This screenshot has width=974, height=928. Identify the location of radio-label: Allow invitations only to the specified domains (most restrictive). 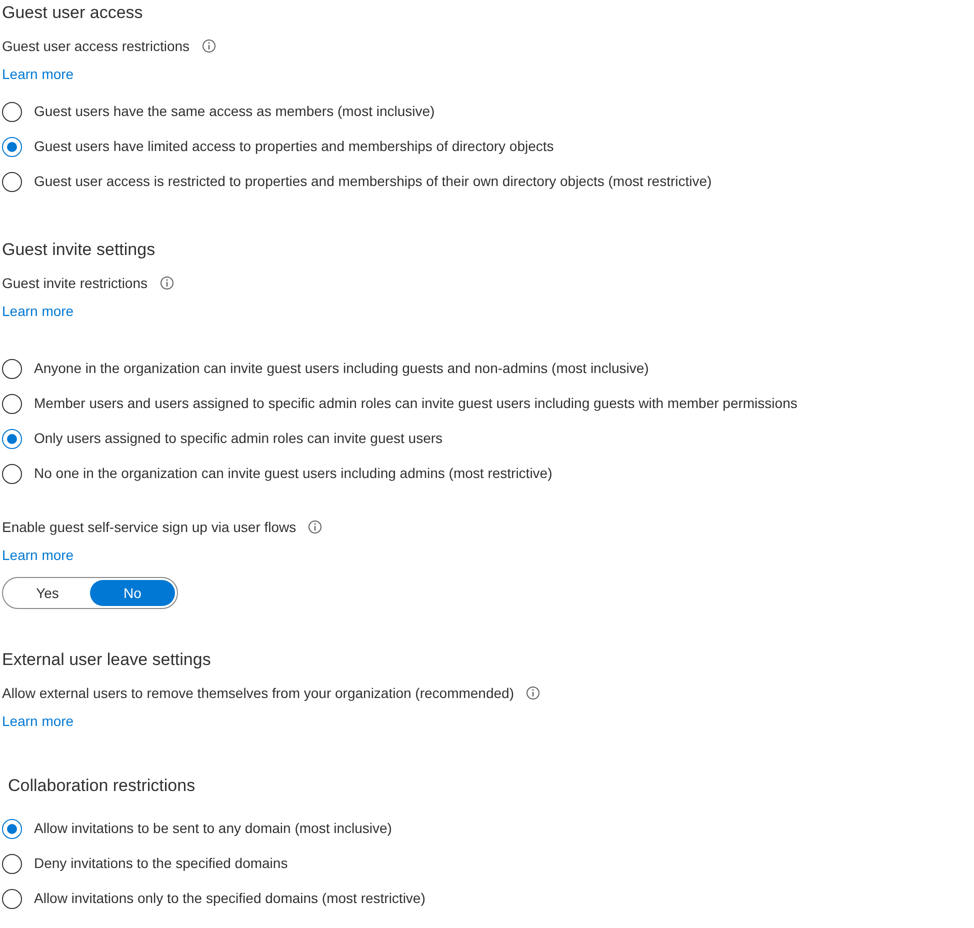
(230, 898).